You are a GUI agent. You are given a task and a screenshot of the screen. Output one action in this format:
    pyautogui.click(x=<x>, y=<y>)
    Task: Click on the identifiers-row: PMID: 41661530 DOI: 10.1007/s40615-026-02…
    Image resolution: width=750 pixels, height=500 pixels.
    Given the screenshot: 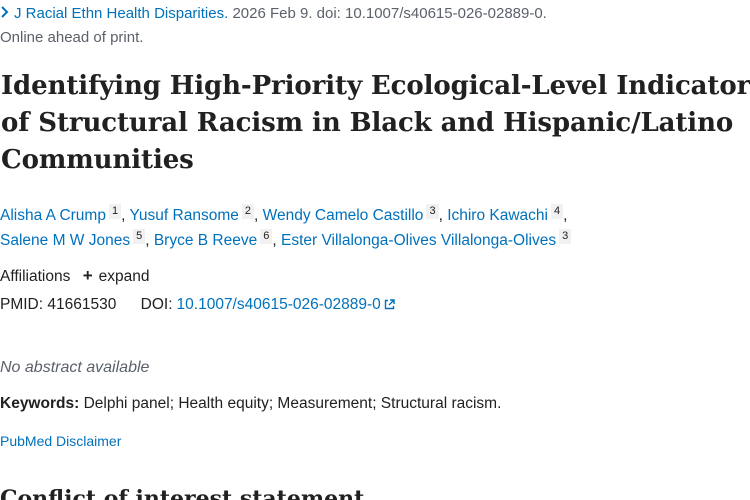 What is the action you would take?
    pyautogui.click(x=197, y=305)
    